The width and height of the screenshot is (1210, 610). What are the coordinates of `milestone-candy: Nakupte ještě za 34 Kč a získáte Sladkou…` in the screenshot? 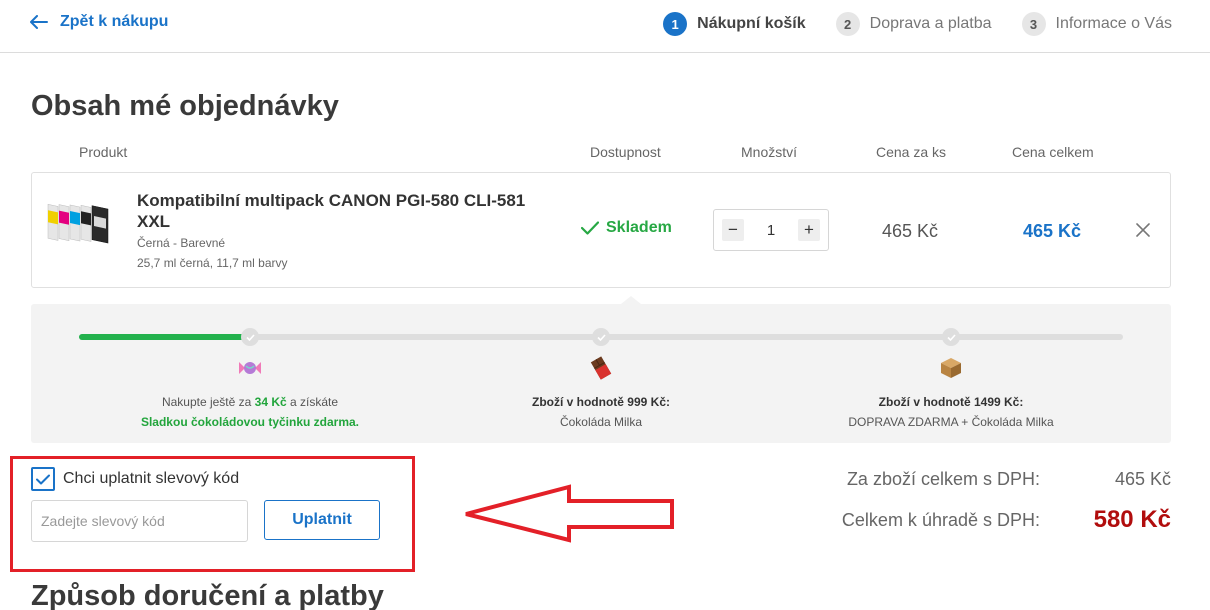 It's located at (250, 392).